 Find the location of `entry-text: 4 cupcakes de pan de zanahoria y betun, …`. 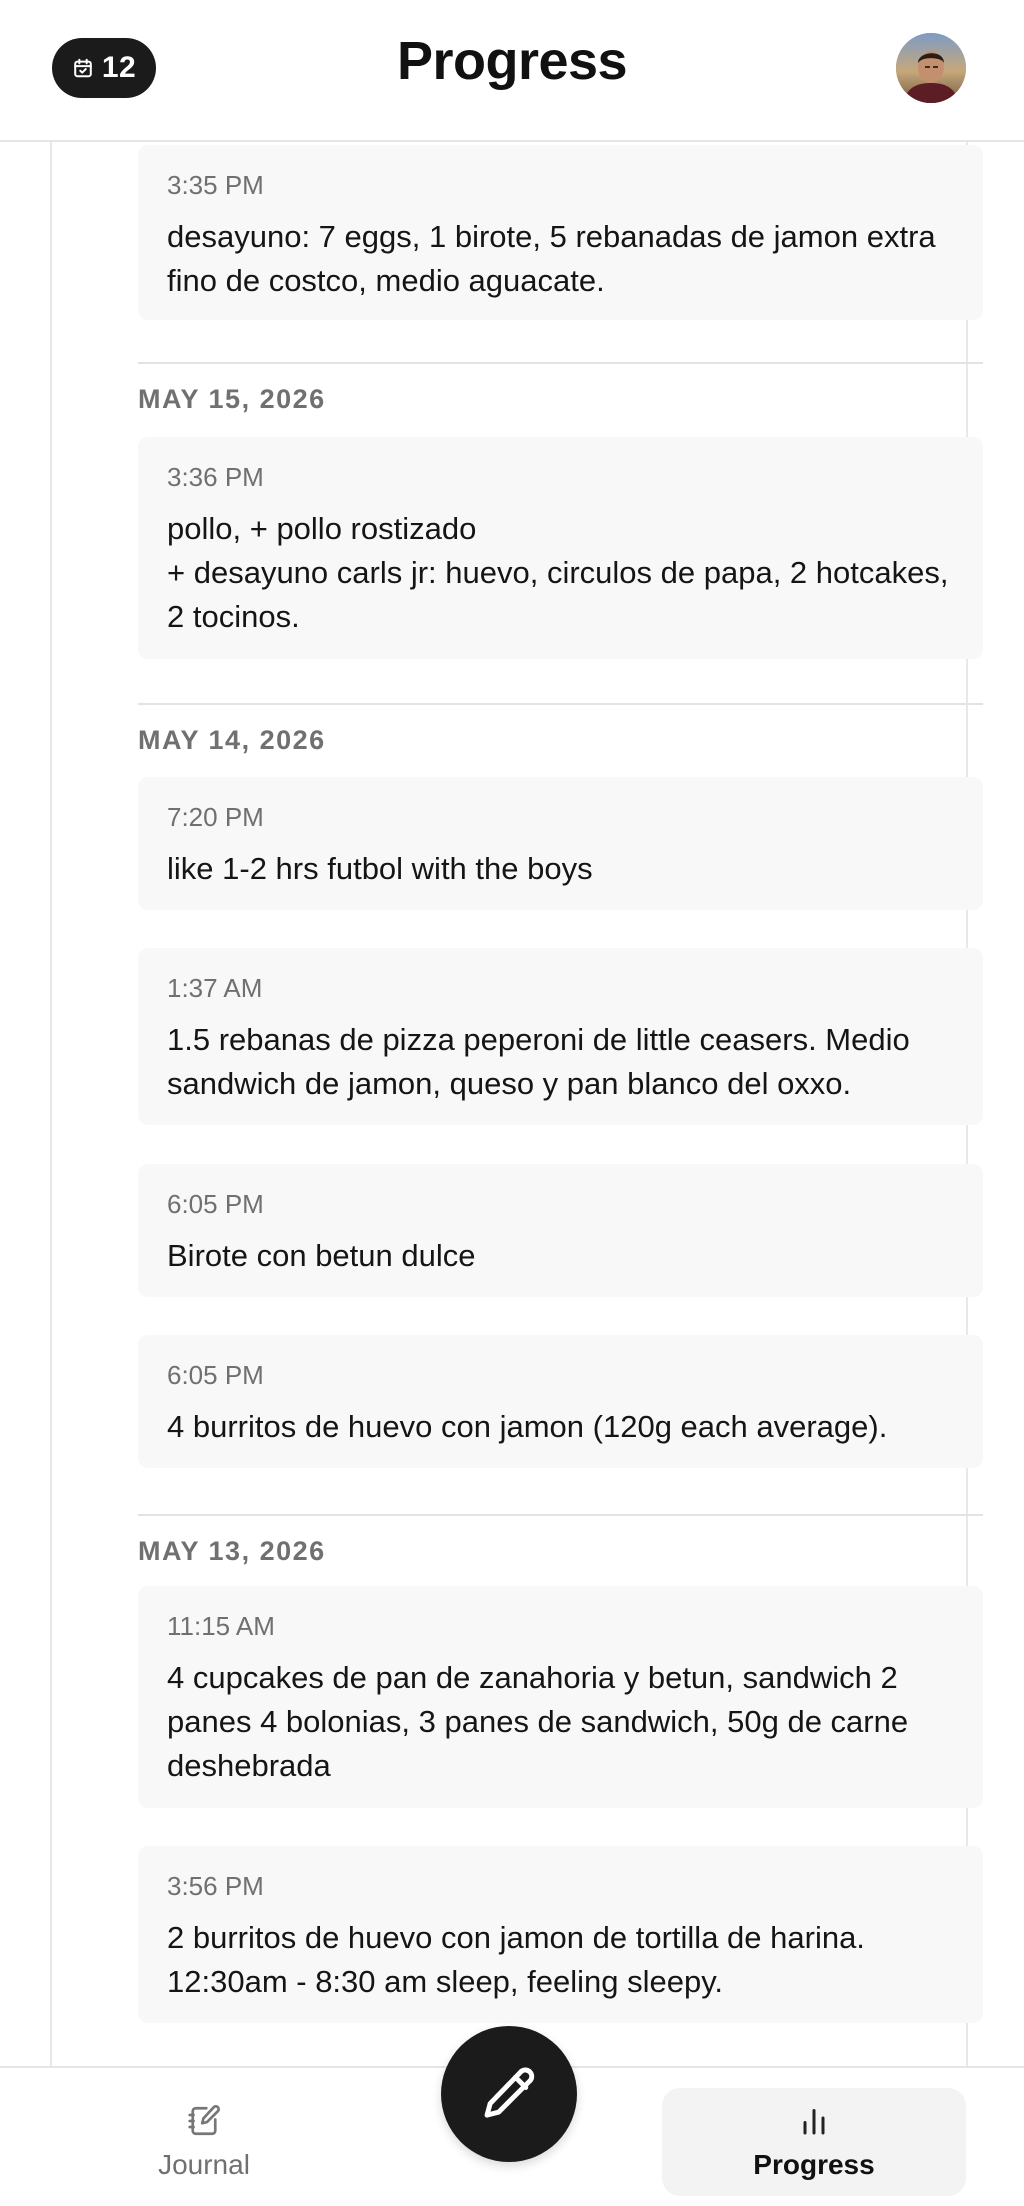

entry-text: 4 cupcakes de pan de zanahoria y betun, … is located at coordinates (538, 1721).